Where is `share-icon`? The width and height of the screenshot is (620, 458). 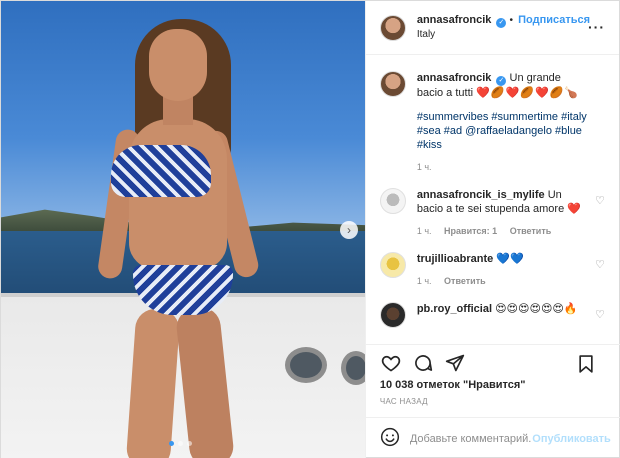 share-icon is located at coordinates (455, 363).